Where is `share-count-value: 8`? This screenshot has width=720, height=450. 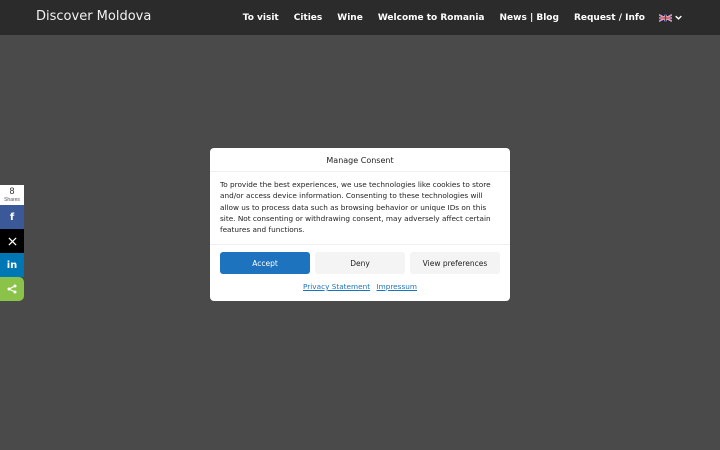 share-count-value: 8 is located at coordinates (12, 191).